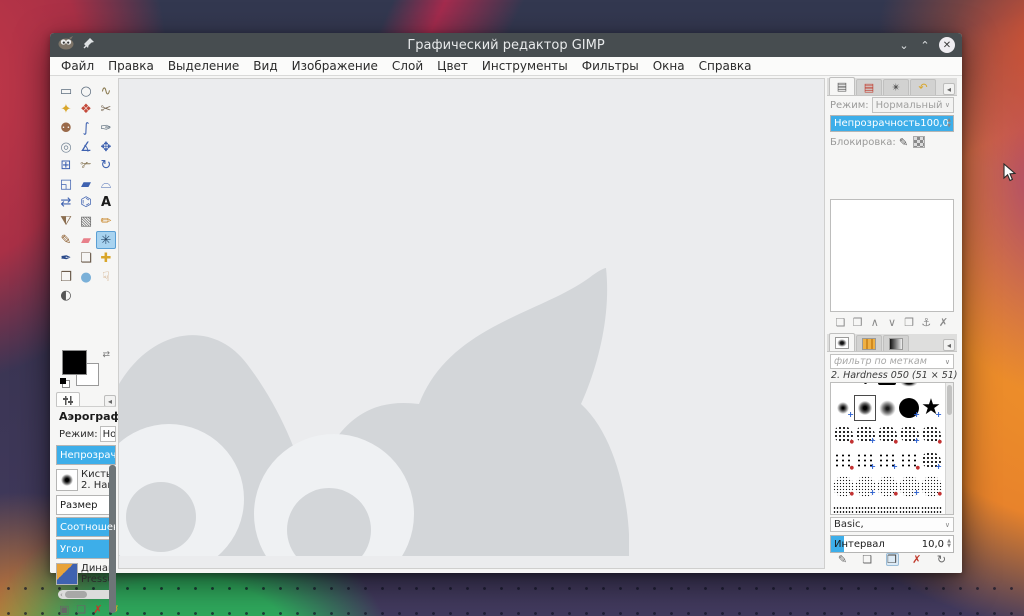  I want to click on refresh-brushes-button: ↻, so click(941, 559).